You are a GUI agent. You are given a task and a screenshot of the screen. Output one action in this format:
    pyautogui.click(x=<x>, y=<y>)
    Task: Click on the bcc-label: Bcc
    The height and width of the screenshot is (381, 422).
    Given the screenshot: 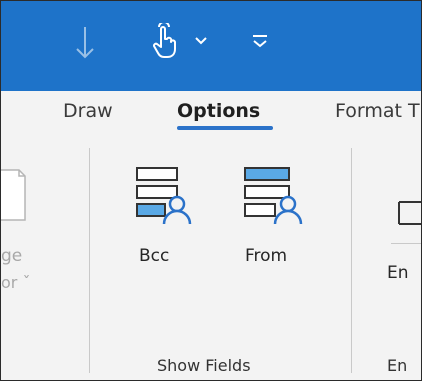 What is the action you would take?
    pyautogui.click(x=154, y=256)
    